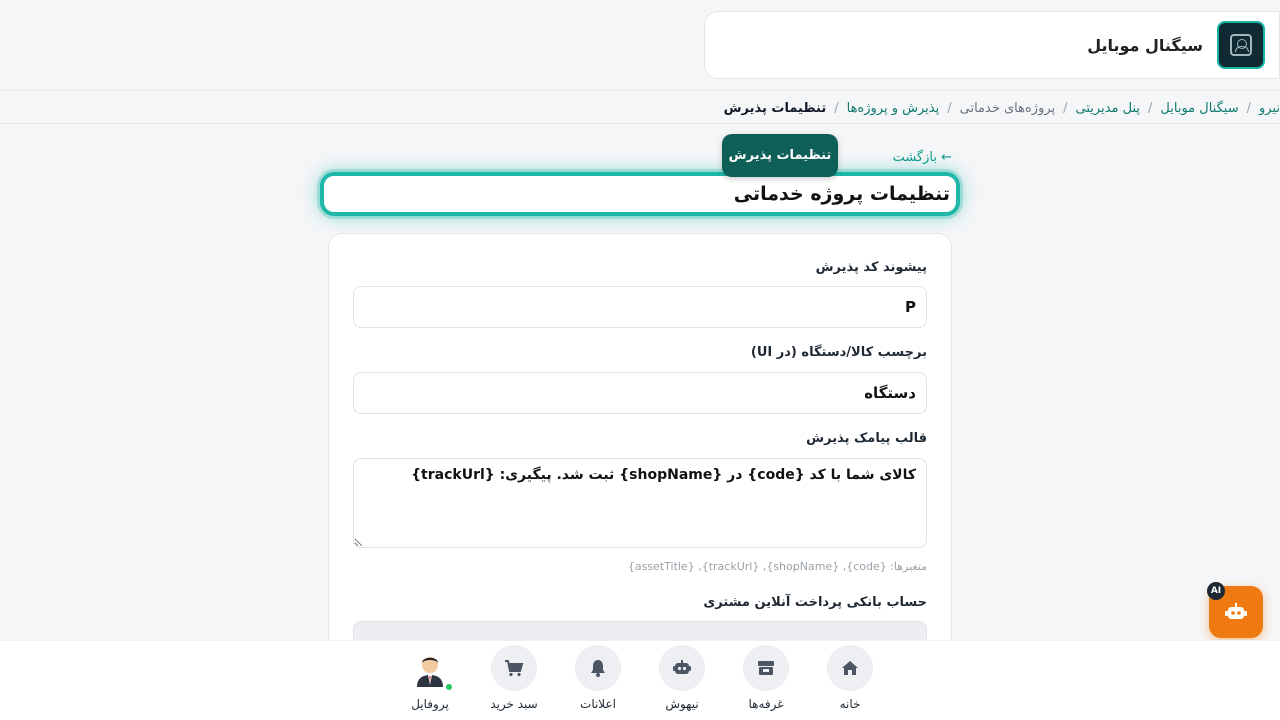  Describe the element at coordinates (514, 704) in the screenshot. I see `nav-label-cart: سبد خرید` at that location.